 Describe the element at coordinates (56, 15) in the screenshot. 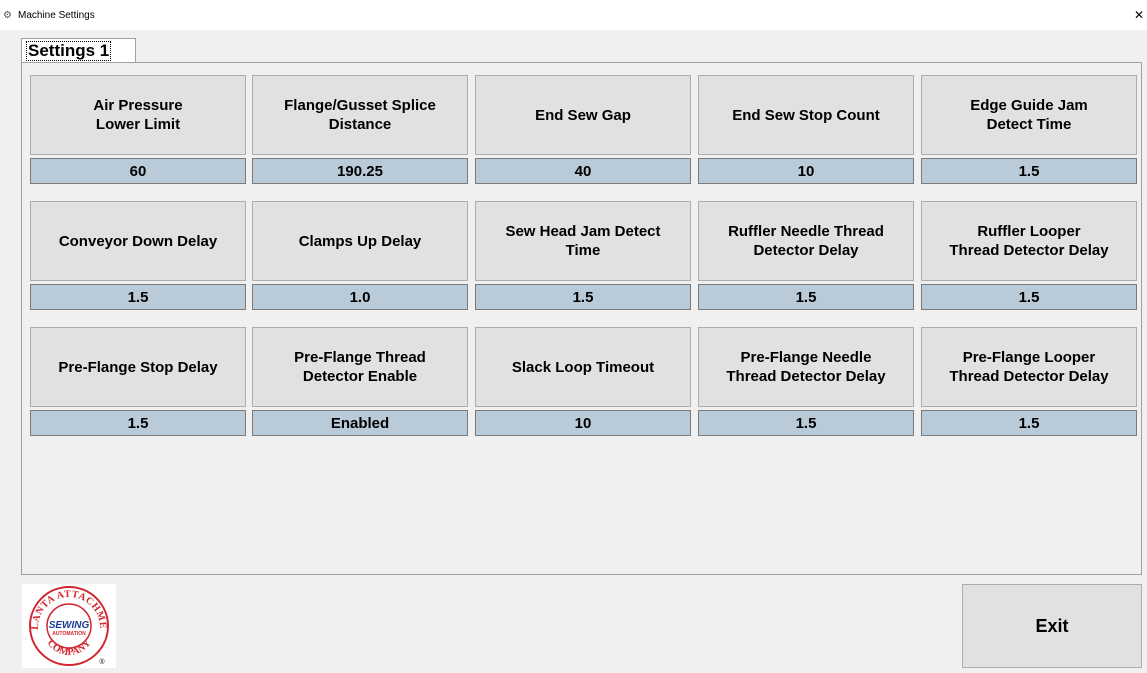

I see `window-title: Machine Settings` at that location.